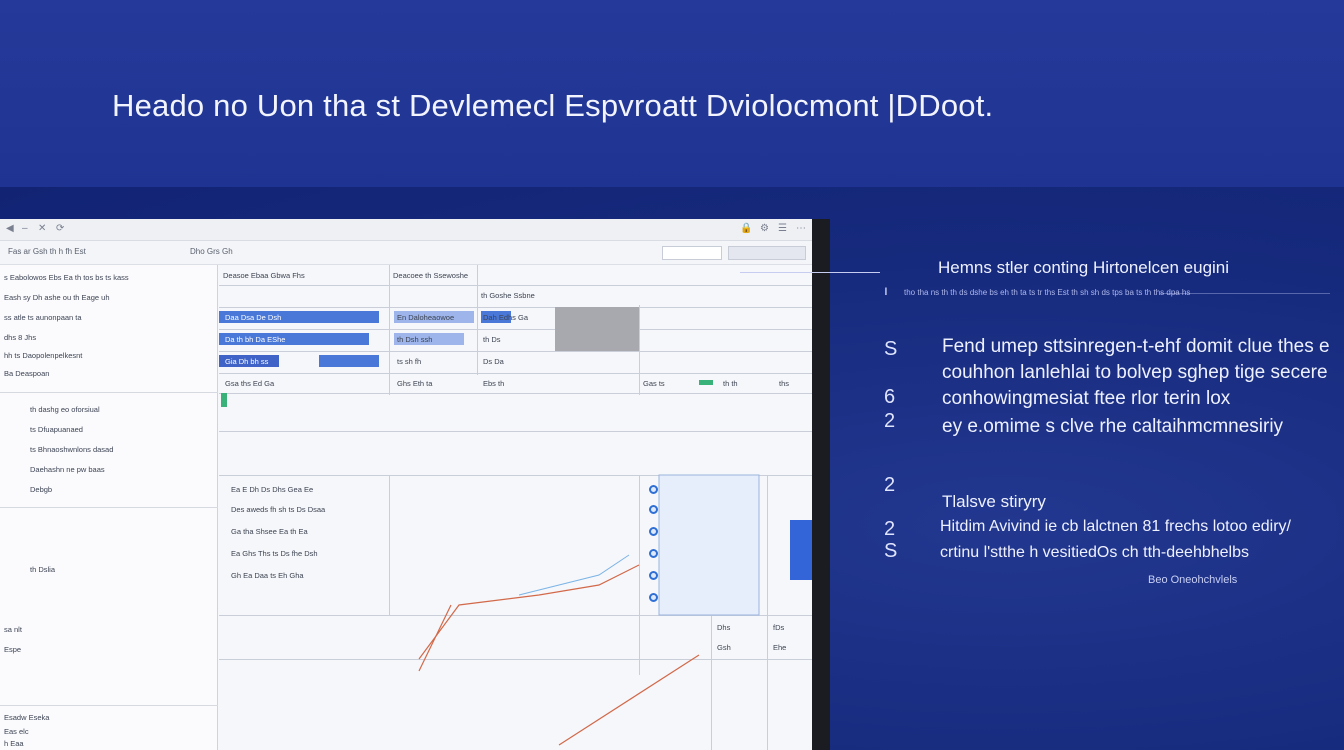 The height and width of the screenshot is (750, 1344). Describe the element at coordinates (425, 317) in the screenshot. I see `grid-cell: En Daloheaowoe` at that location.